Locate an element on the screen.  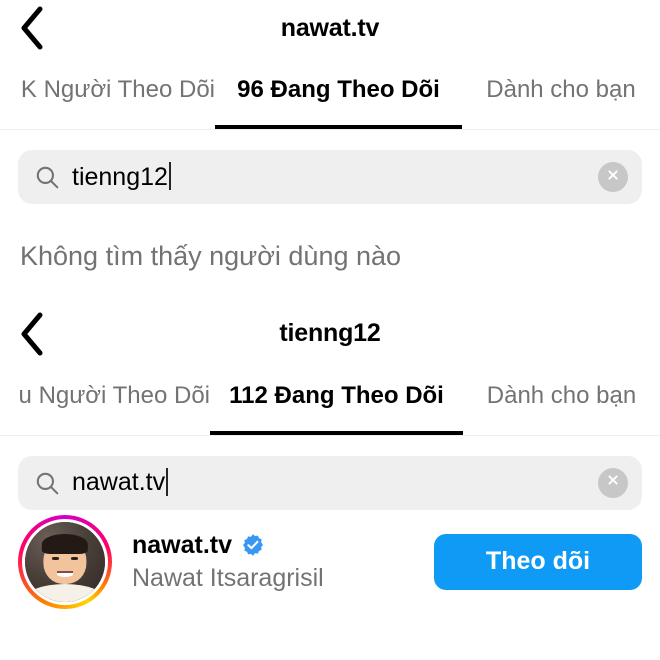
avatar-eye-left is located at coordinates (55, 558).